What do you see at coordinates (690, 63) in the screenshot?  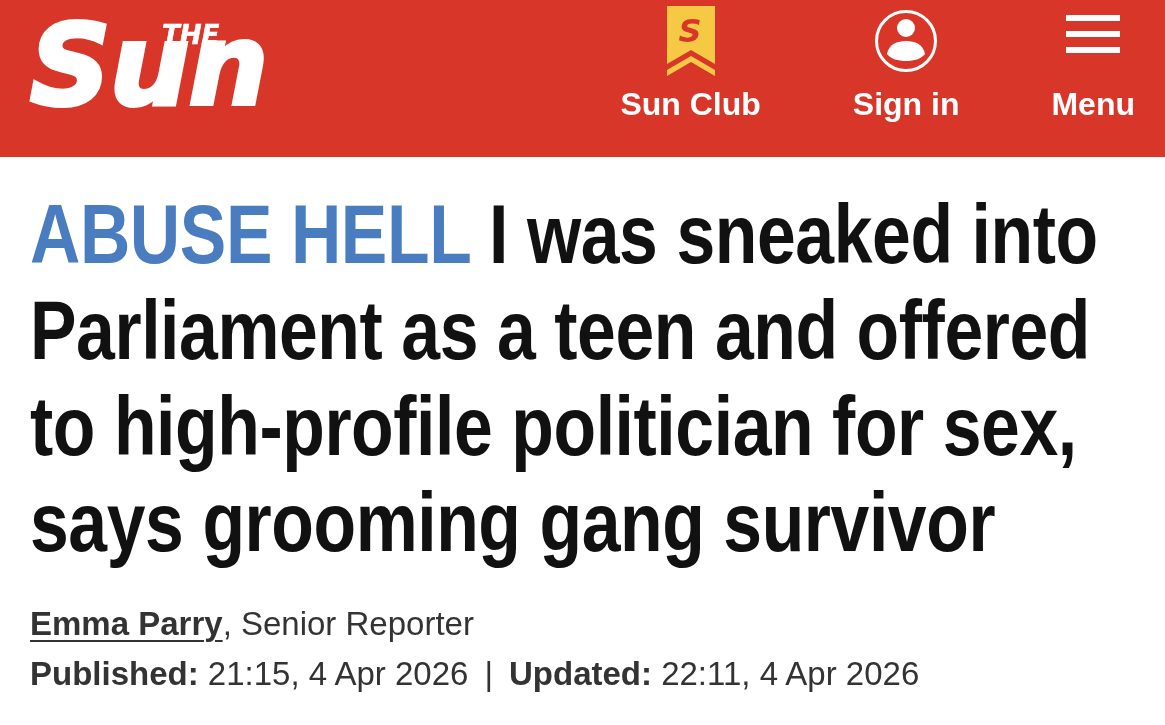 I see `sun-club-link: S Sun Club` at bounding box center [690, 63].